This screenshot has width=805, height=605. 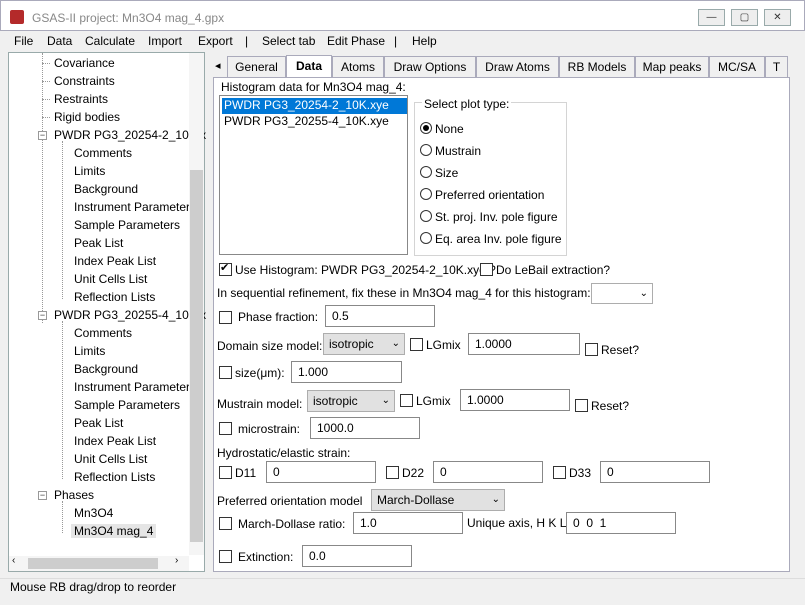 I want to click on tab-rb-models: RB Models, so click(x=597, y=66).